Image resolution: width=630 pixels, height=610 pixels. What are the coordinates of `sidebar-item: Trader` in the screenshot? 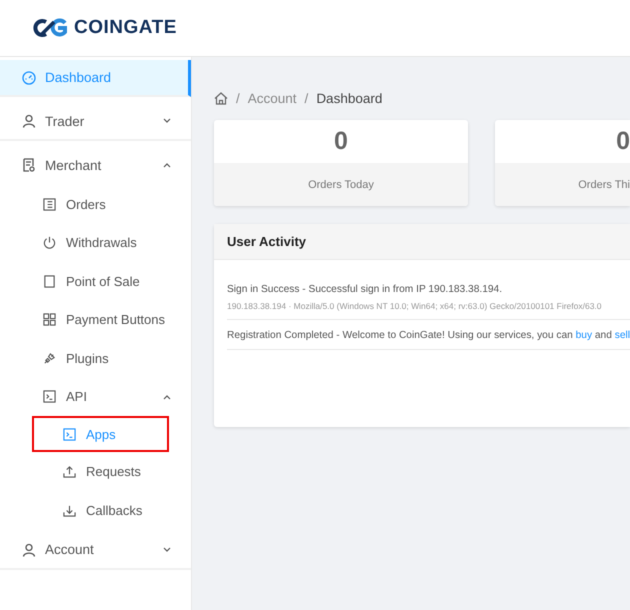 It's located at (95, 122).